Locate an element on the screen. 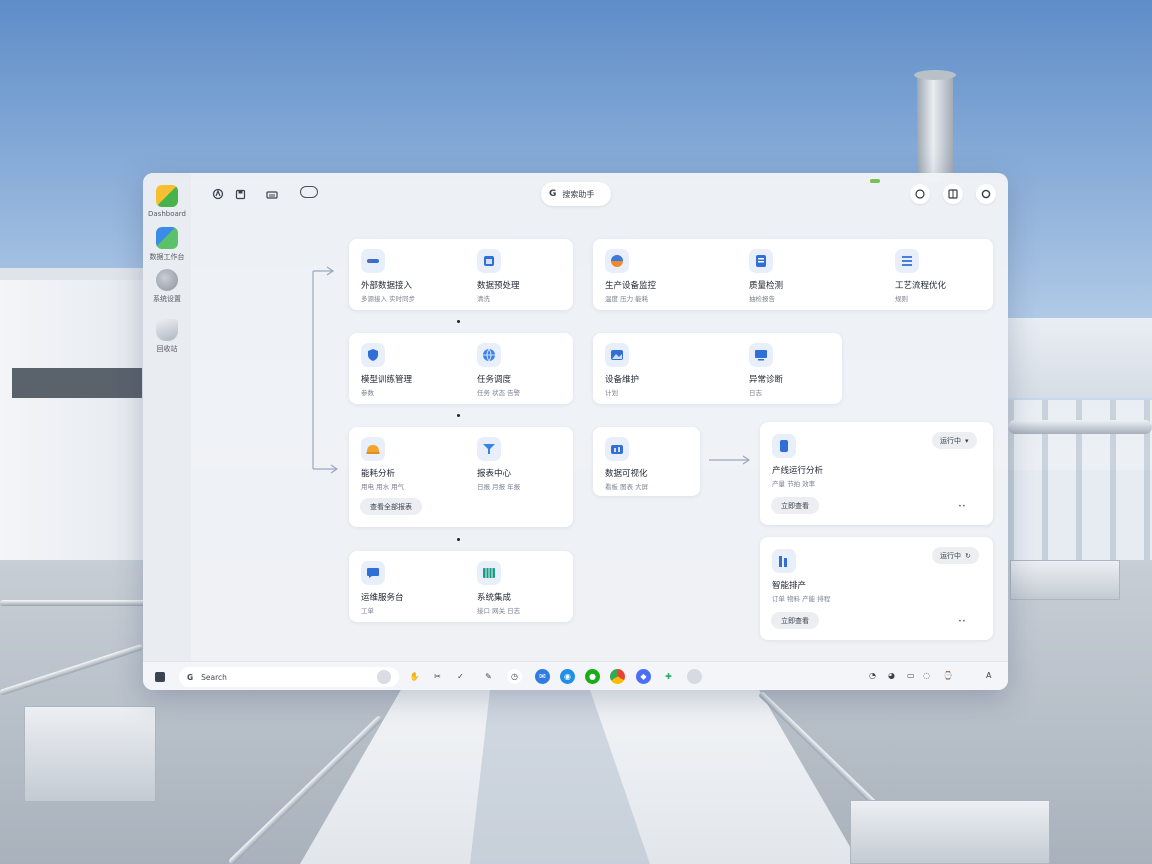 The height and width of the screenshot is (864, 1152). tile-quality-check: 质量检测 抽检报告 is located at coordinates (766, 276).